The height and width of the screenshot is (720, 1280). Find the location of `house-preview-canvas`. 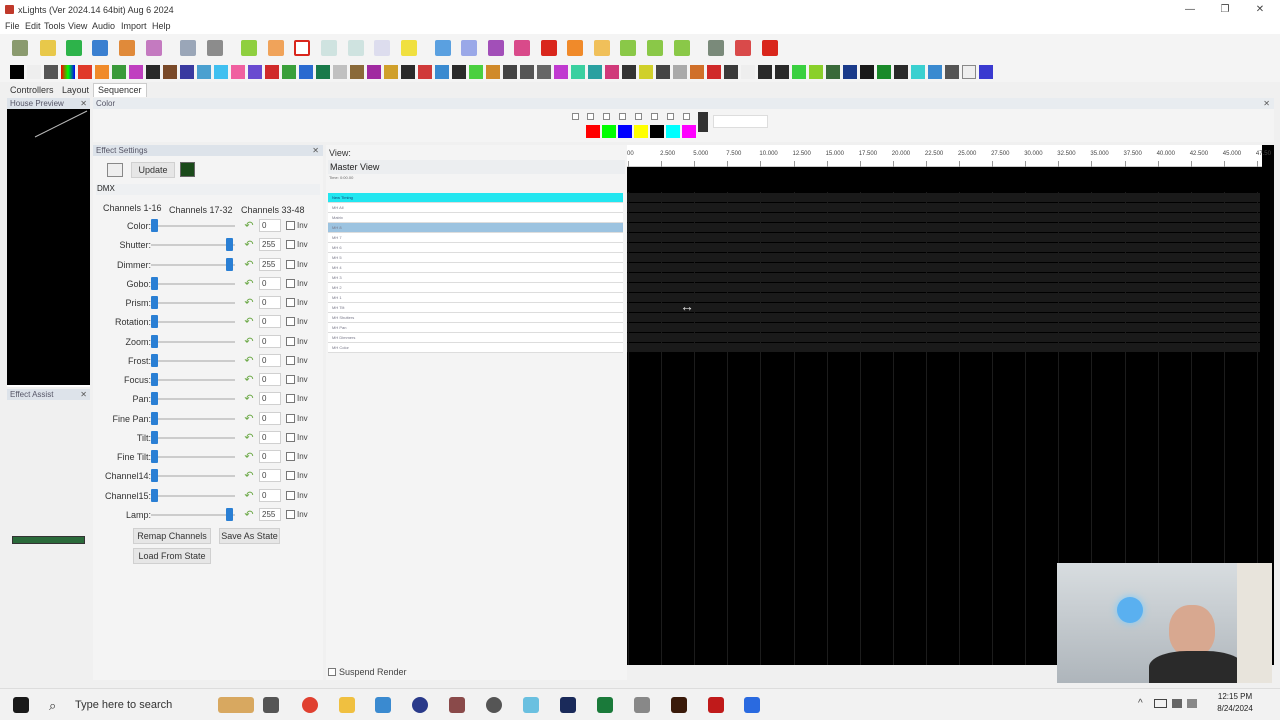

house-preview-canvas is located at coordinates (48, 247).